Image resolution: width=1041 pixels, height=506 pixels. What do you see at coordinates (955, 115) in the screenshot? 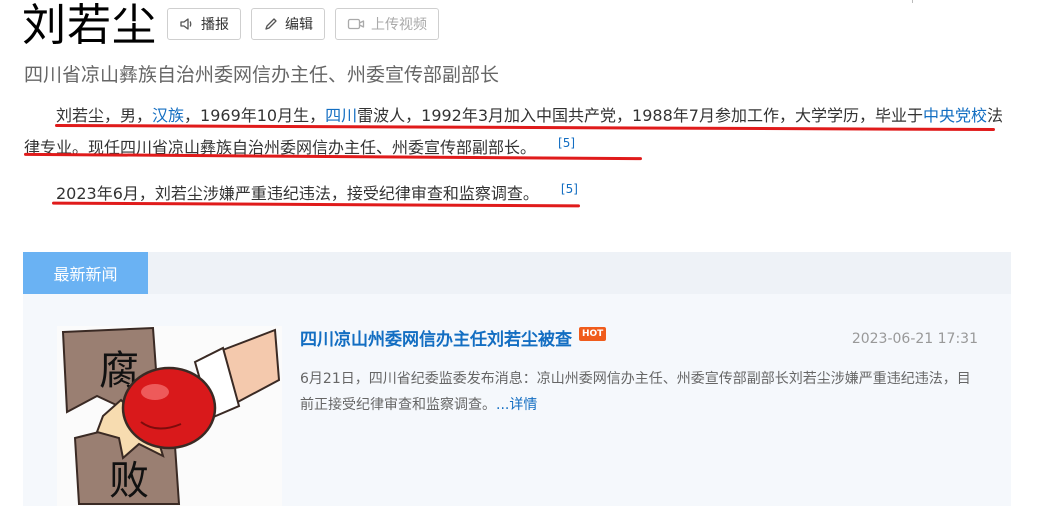
I see `link-school: 中央党校` at bounding box center [955, 115].